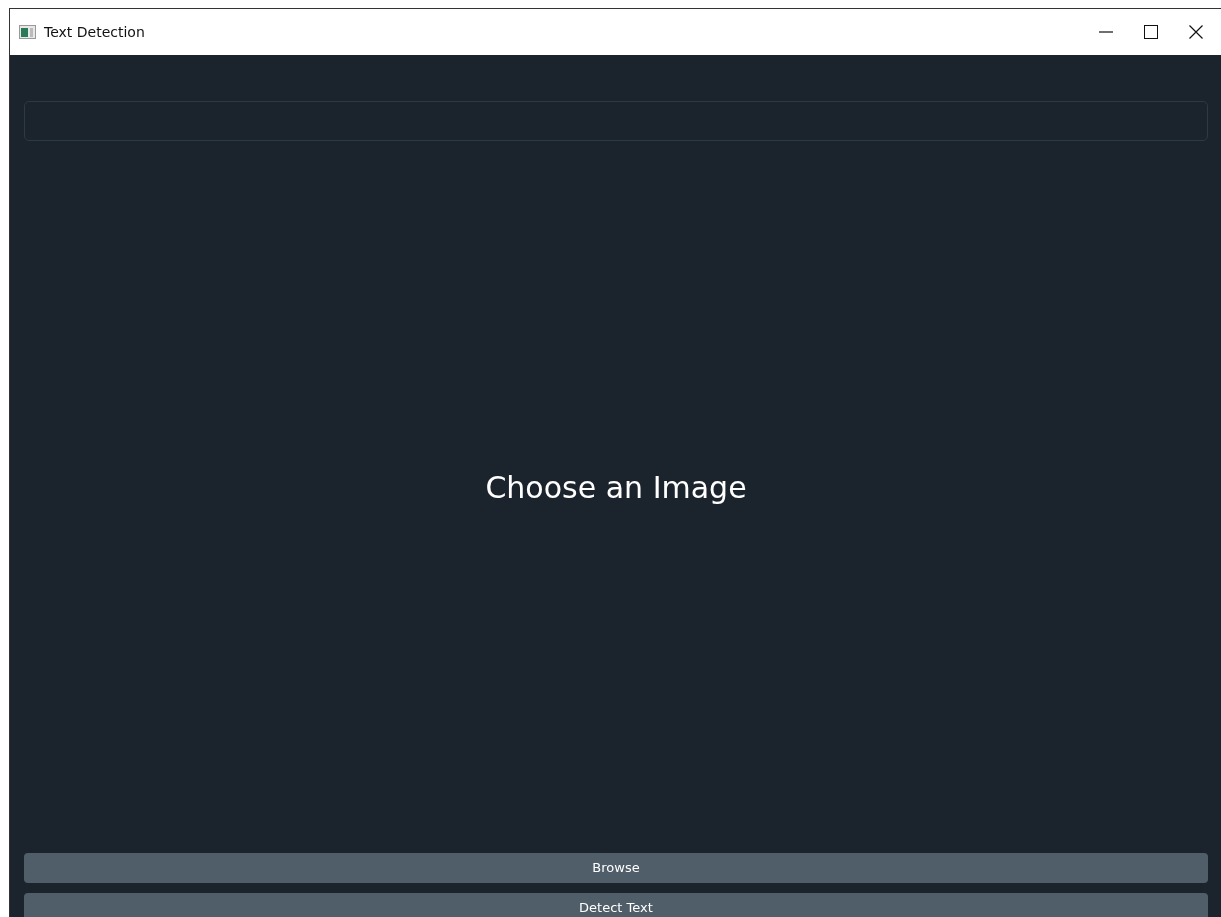  I want to click on minimize-icon, so click(1106, 32).